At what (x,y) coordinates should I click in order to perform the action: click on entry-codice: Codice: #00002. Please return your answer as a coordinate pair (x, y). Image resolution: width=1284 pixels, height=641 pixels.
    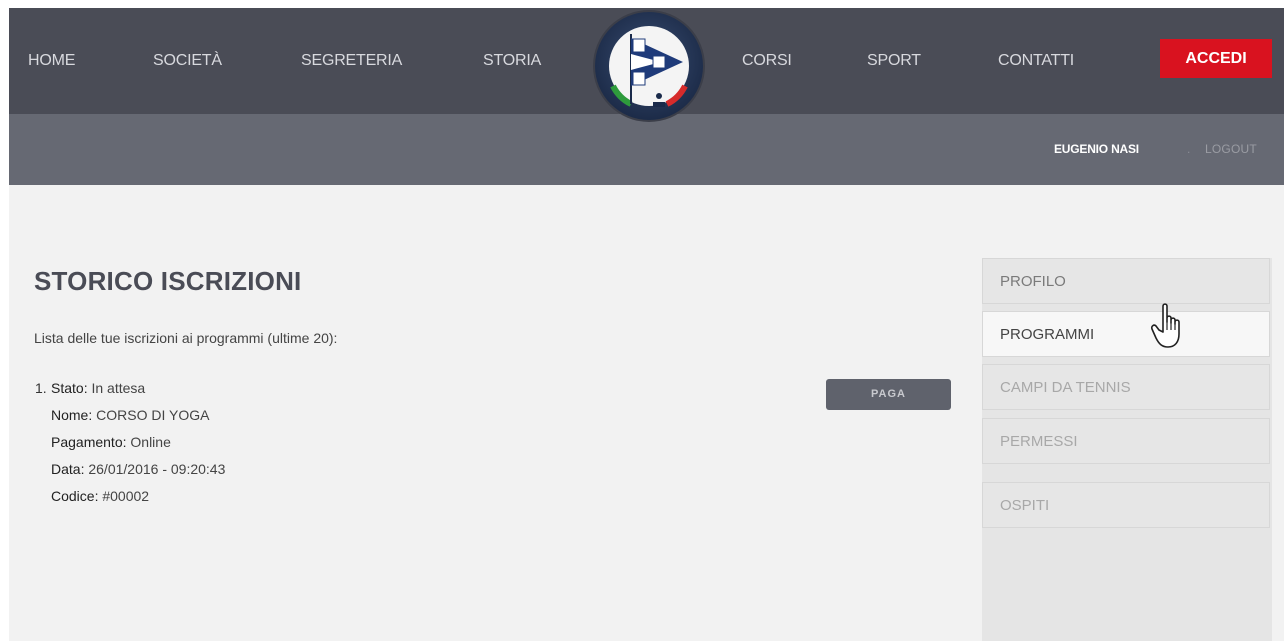
    Looking at the image, I should click on (138, 496).